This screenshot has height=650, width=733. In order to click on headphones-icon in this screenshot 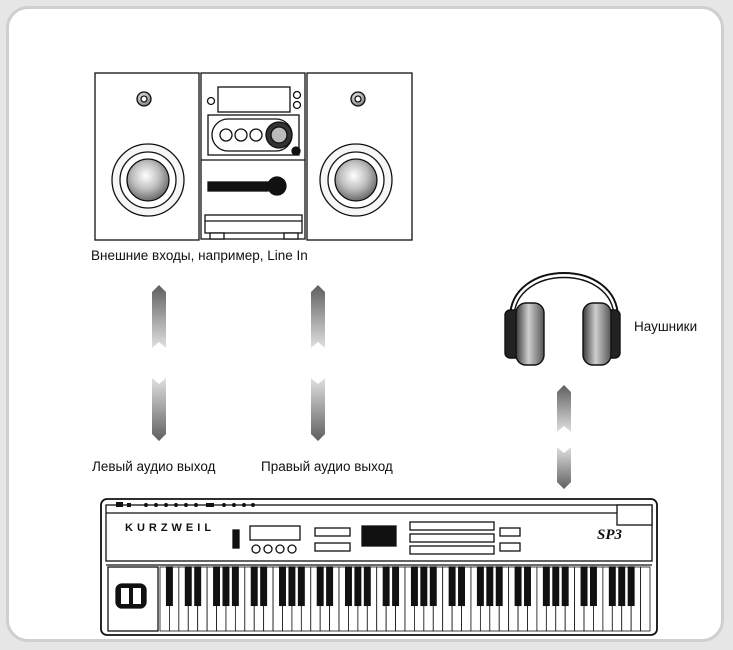, I will do `click(562, 319)`.